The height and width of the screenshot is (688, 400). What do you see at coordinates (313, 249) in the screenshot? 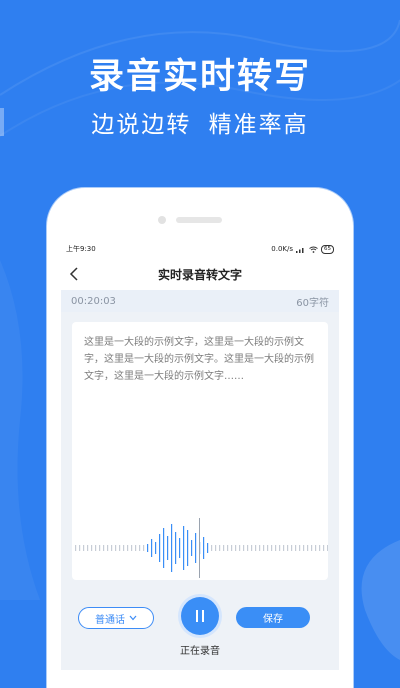
I see `wifi-icon` at bounding box center [313, 249].